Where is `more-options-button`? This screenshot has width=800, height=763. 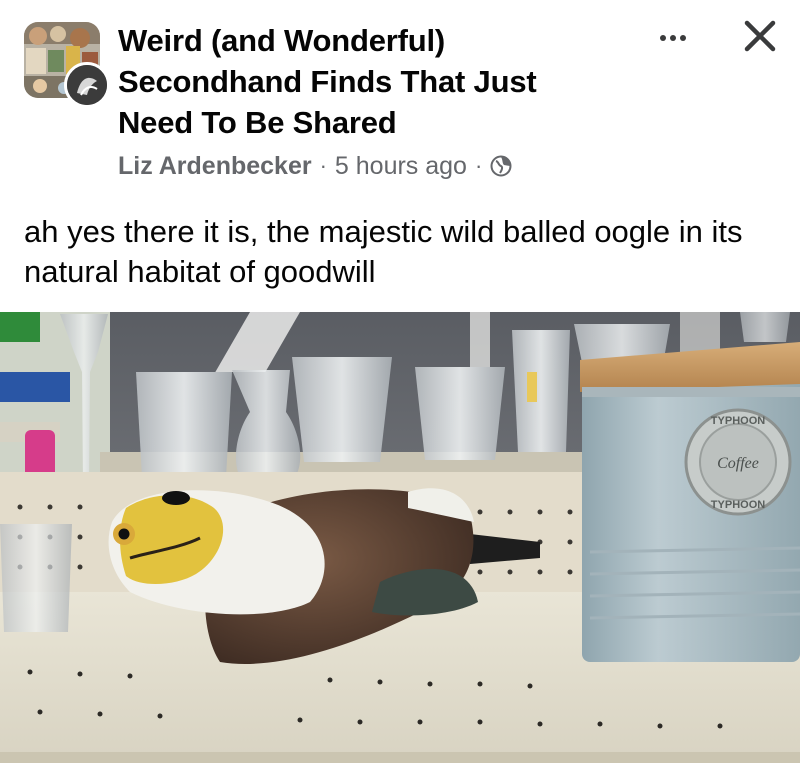 more-options-button is located at coordinates (673, 38).